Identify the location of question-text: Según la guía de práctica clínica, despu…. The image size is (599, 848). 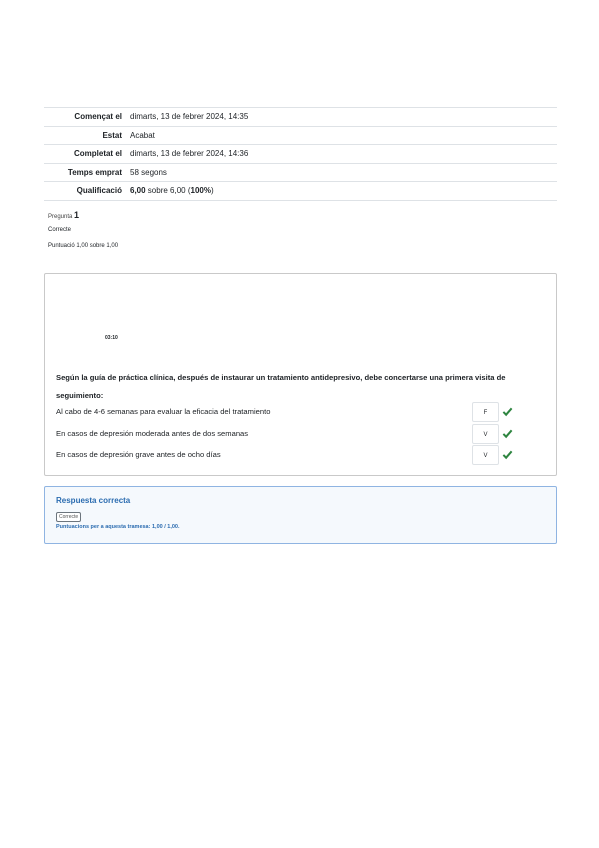
(281, 386).